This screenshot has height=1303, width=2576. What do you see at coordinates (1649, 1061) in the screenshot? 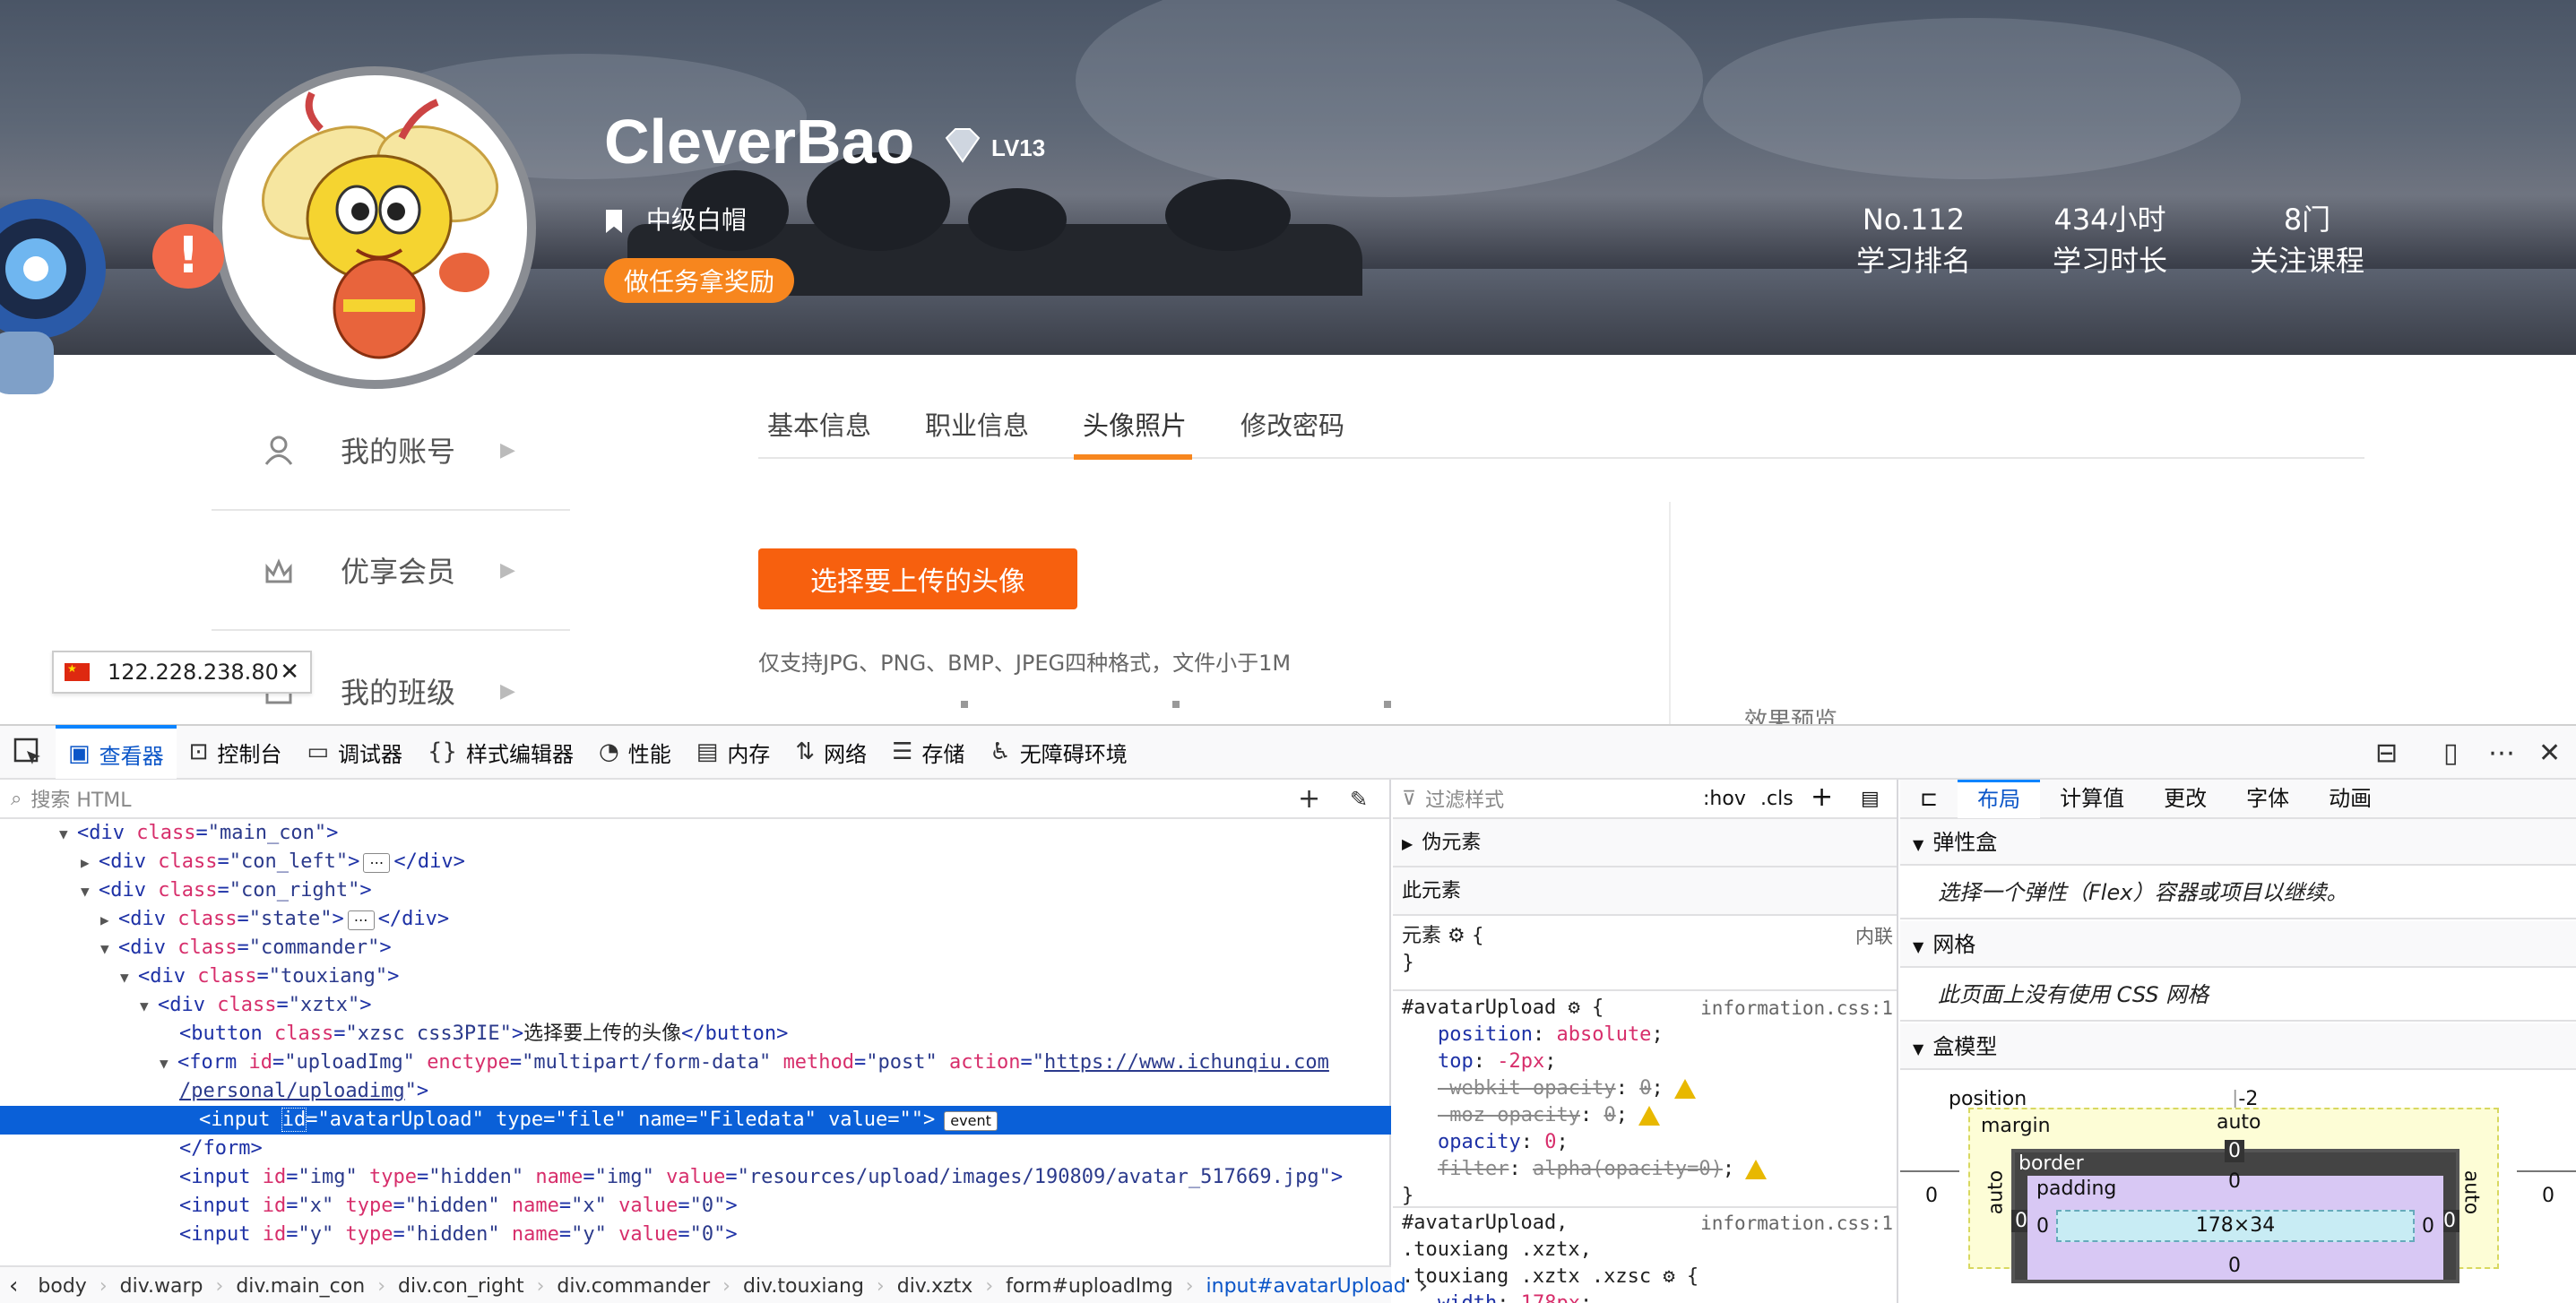
I see `css-declaration: top: -2px;` at bounding box center [1649, 1061].